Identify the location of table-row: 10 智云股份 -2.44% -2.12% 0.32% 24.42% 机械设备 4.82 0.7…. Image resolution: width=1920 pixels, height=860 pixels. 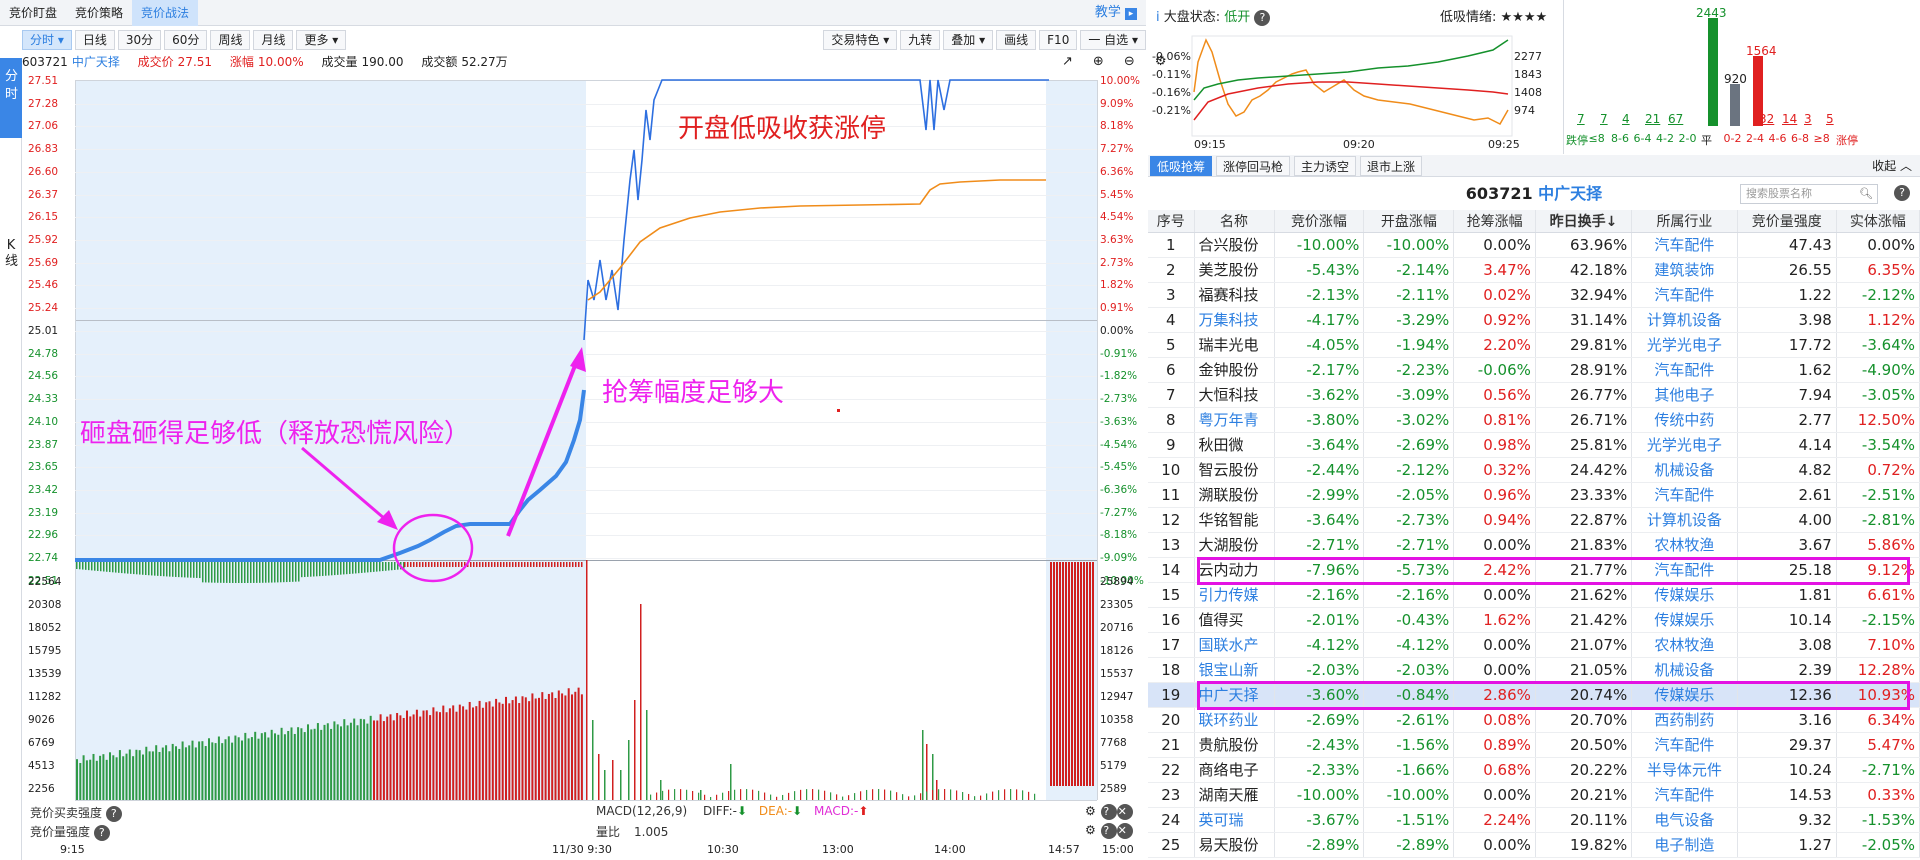
(1534, 470).